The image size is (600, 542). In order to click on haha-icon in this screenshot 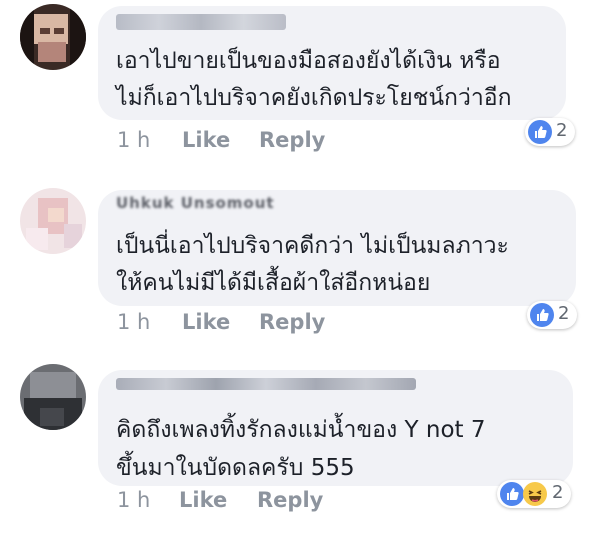, I will do `click(535, 494)`.